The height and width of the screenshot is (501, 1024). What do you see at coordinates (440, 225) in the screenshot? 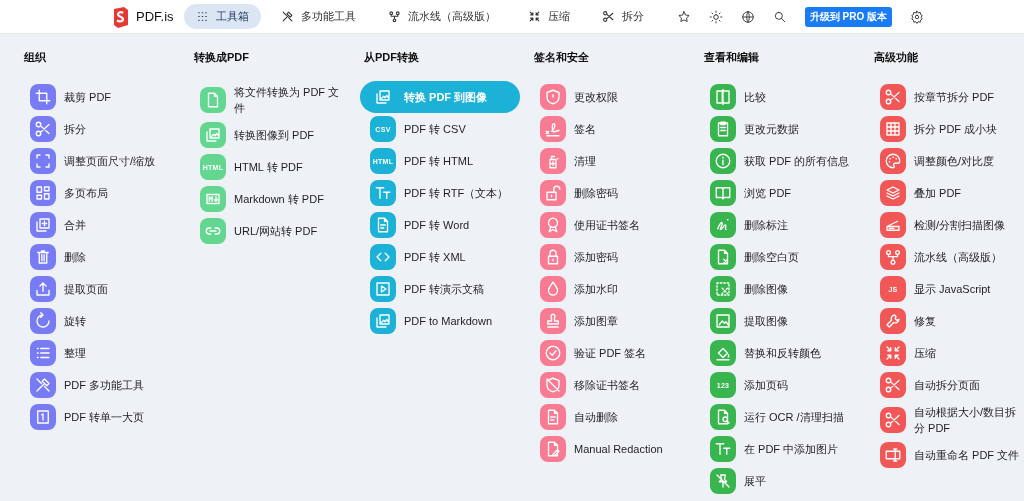
I see `tool-link: PDF 转 Word` at bounding box center [440, 225].